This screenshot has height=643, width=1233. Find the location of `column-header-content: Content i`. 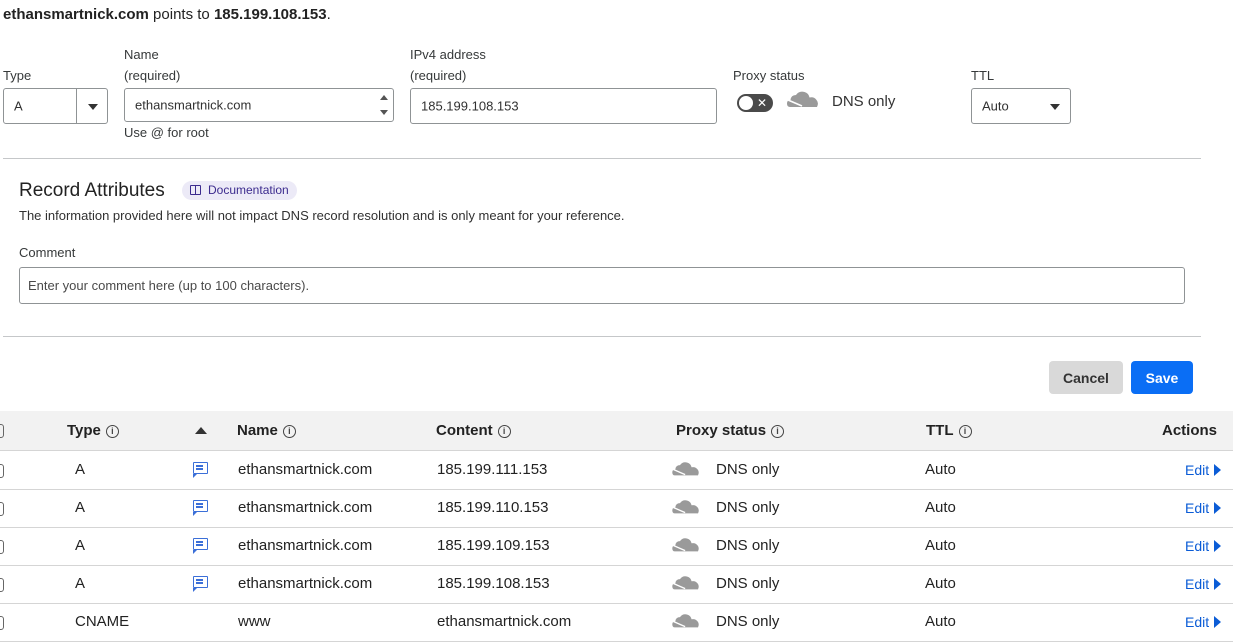

column-header-content: Content i is located at coordinates (473, 430).